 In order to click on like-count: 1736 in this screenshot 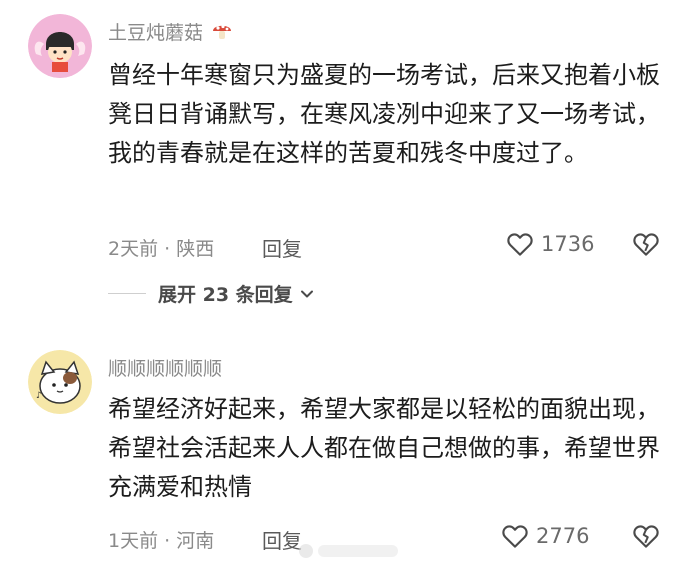, I will do `click(568, 244)`.